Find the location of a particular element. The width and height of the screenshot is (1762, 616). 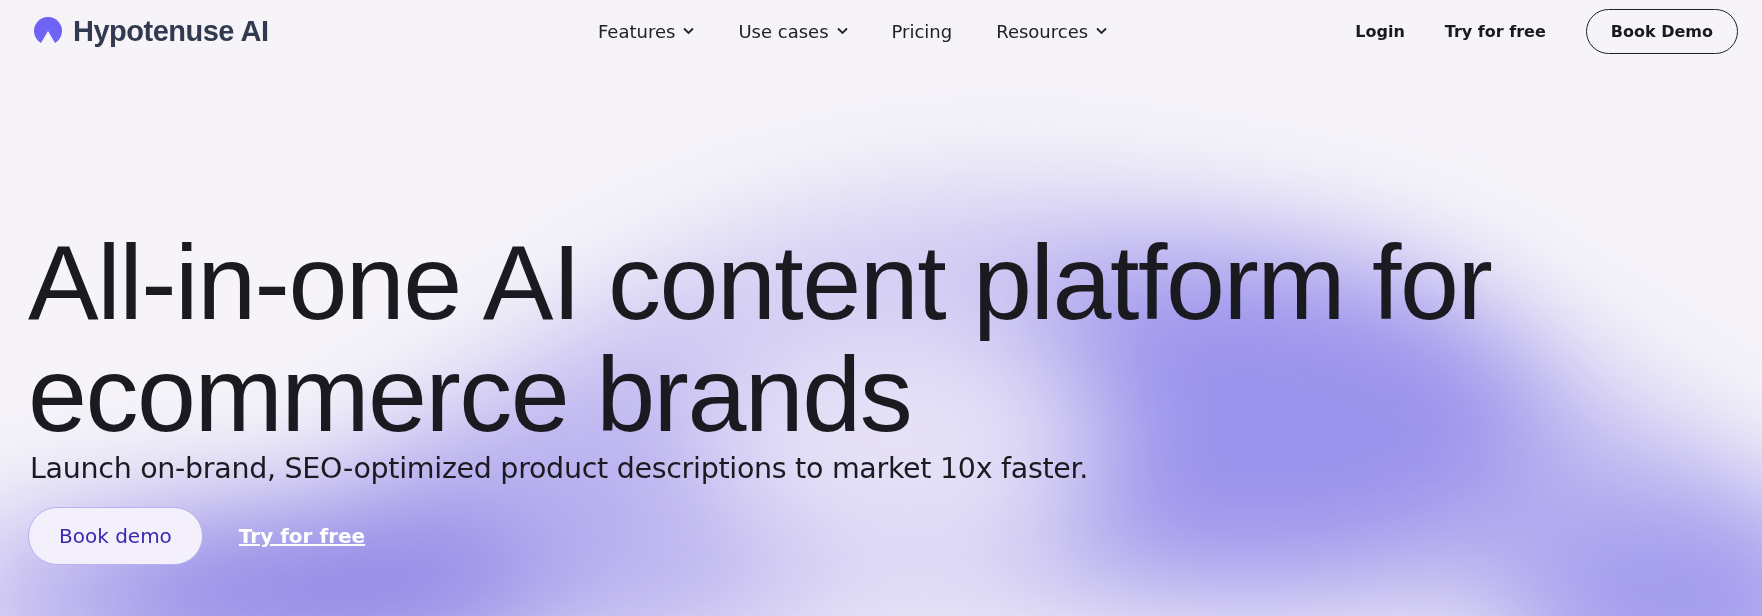

nav-menu-item: Use cases is located at coordinates (793, 31).